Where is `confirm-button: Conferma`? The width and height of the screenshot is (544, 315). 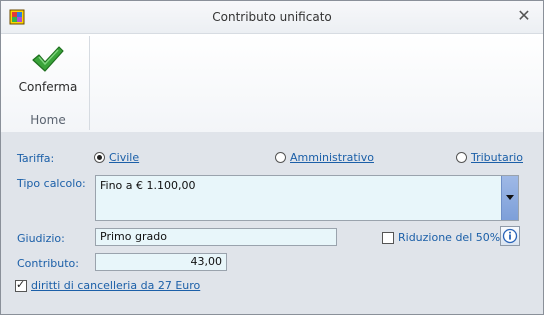 confirm-button: Conferma is located at coordinates (48, 75).